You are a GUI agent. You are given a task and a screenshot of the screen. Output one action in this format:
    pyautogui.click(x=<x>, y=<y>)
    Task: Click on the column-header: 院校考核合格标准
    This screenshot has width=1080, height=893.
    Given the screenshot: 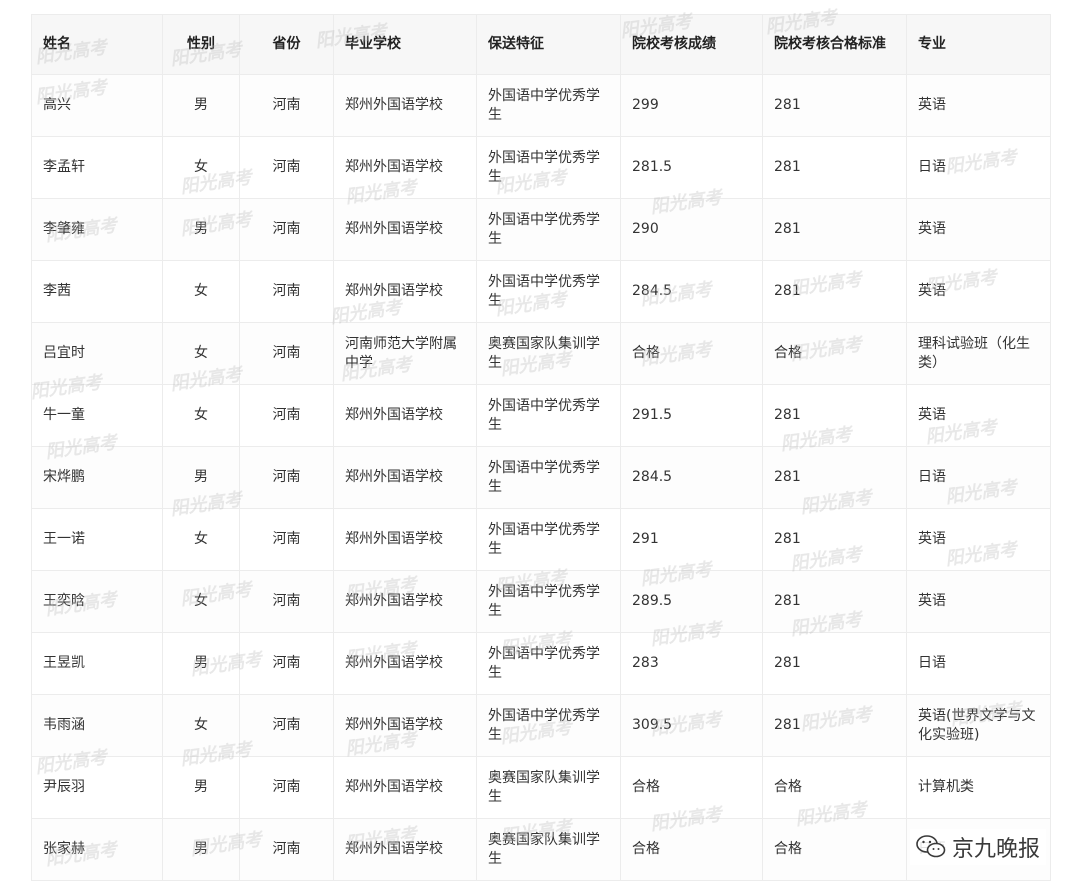 What is the action you would take?
    pyautogui.click(x=834, y=44)
    